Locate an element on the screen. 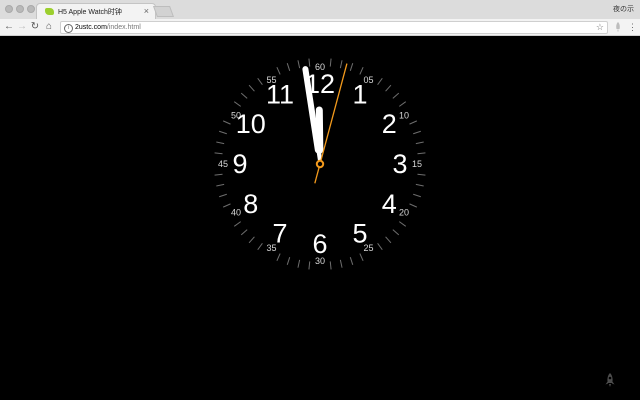 Image resolution: width=640 pixels, height=400 pixels. forward-arrow-icon: → is located at coordinates (22, 27).